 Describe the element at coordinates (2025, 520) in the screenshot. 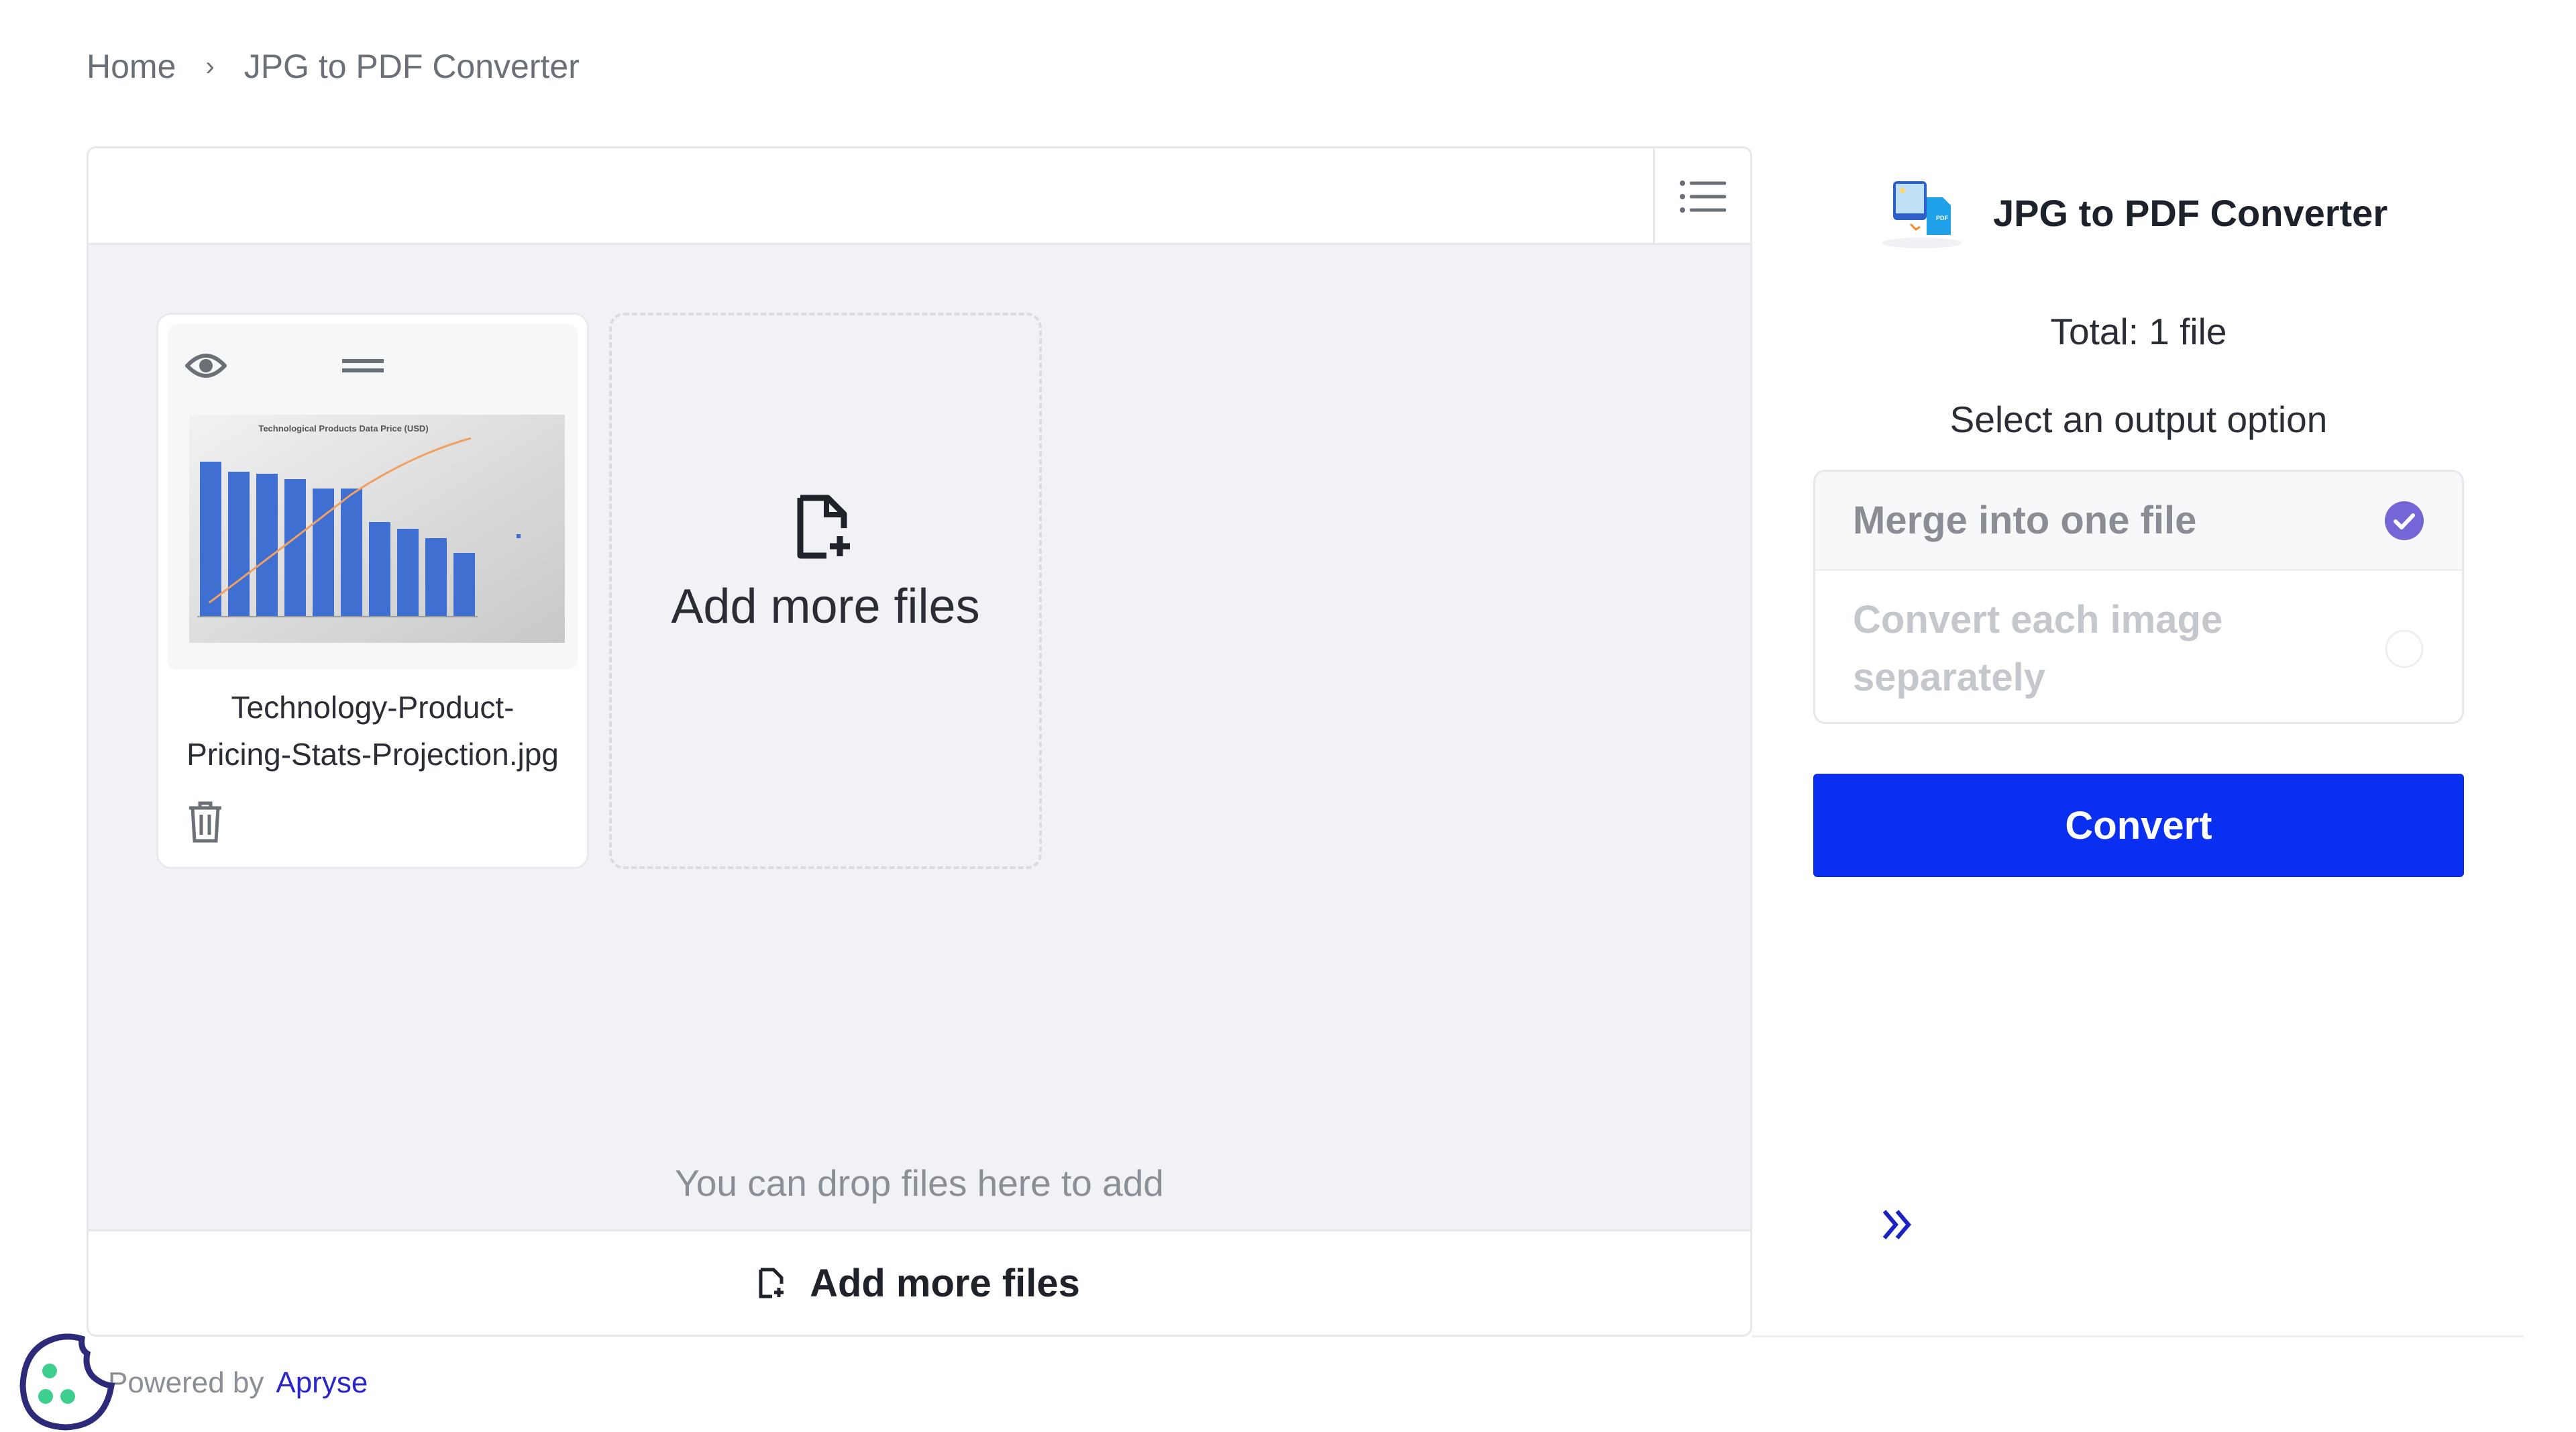

I see `option-merge-label: Merge into one file` at that location.